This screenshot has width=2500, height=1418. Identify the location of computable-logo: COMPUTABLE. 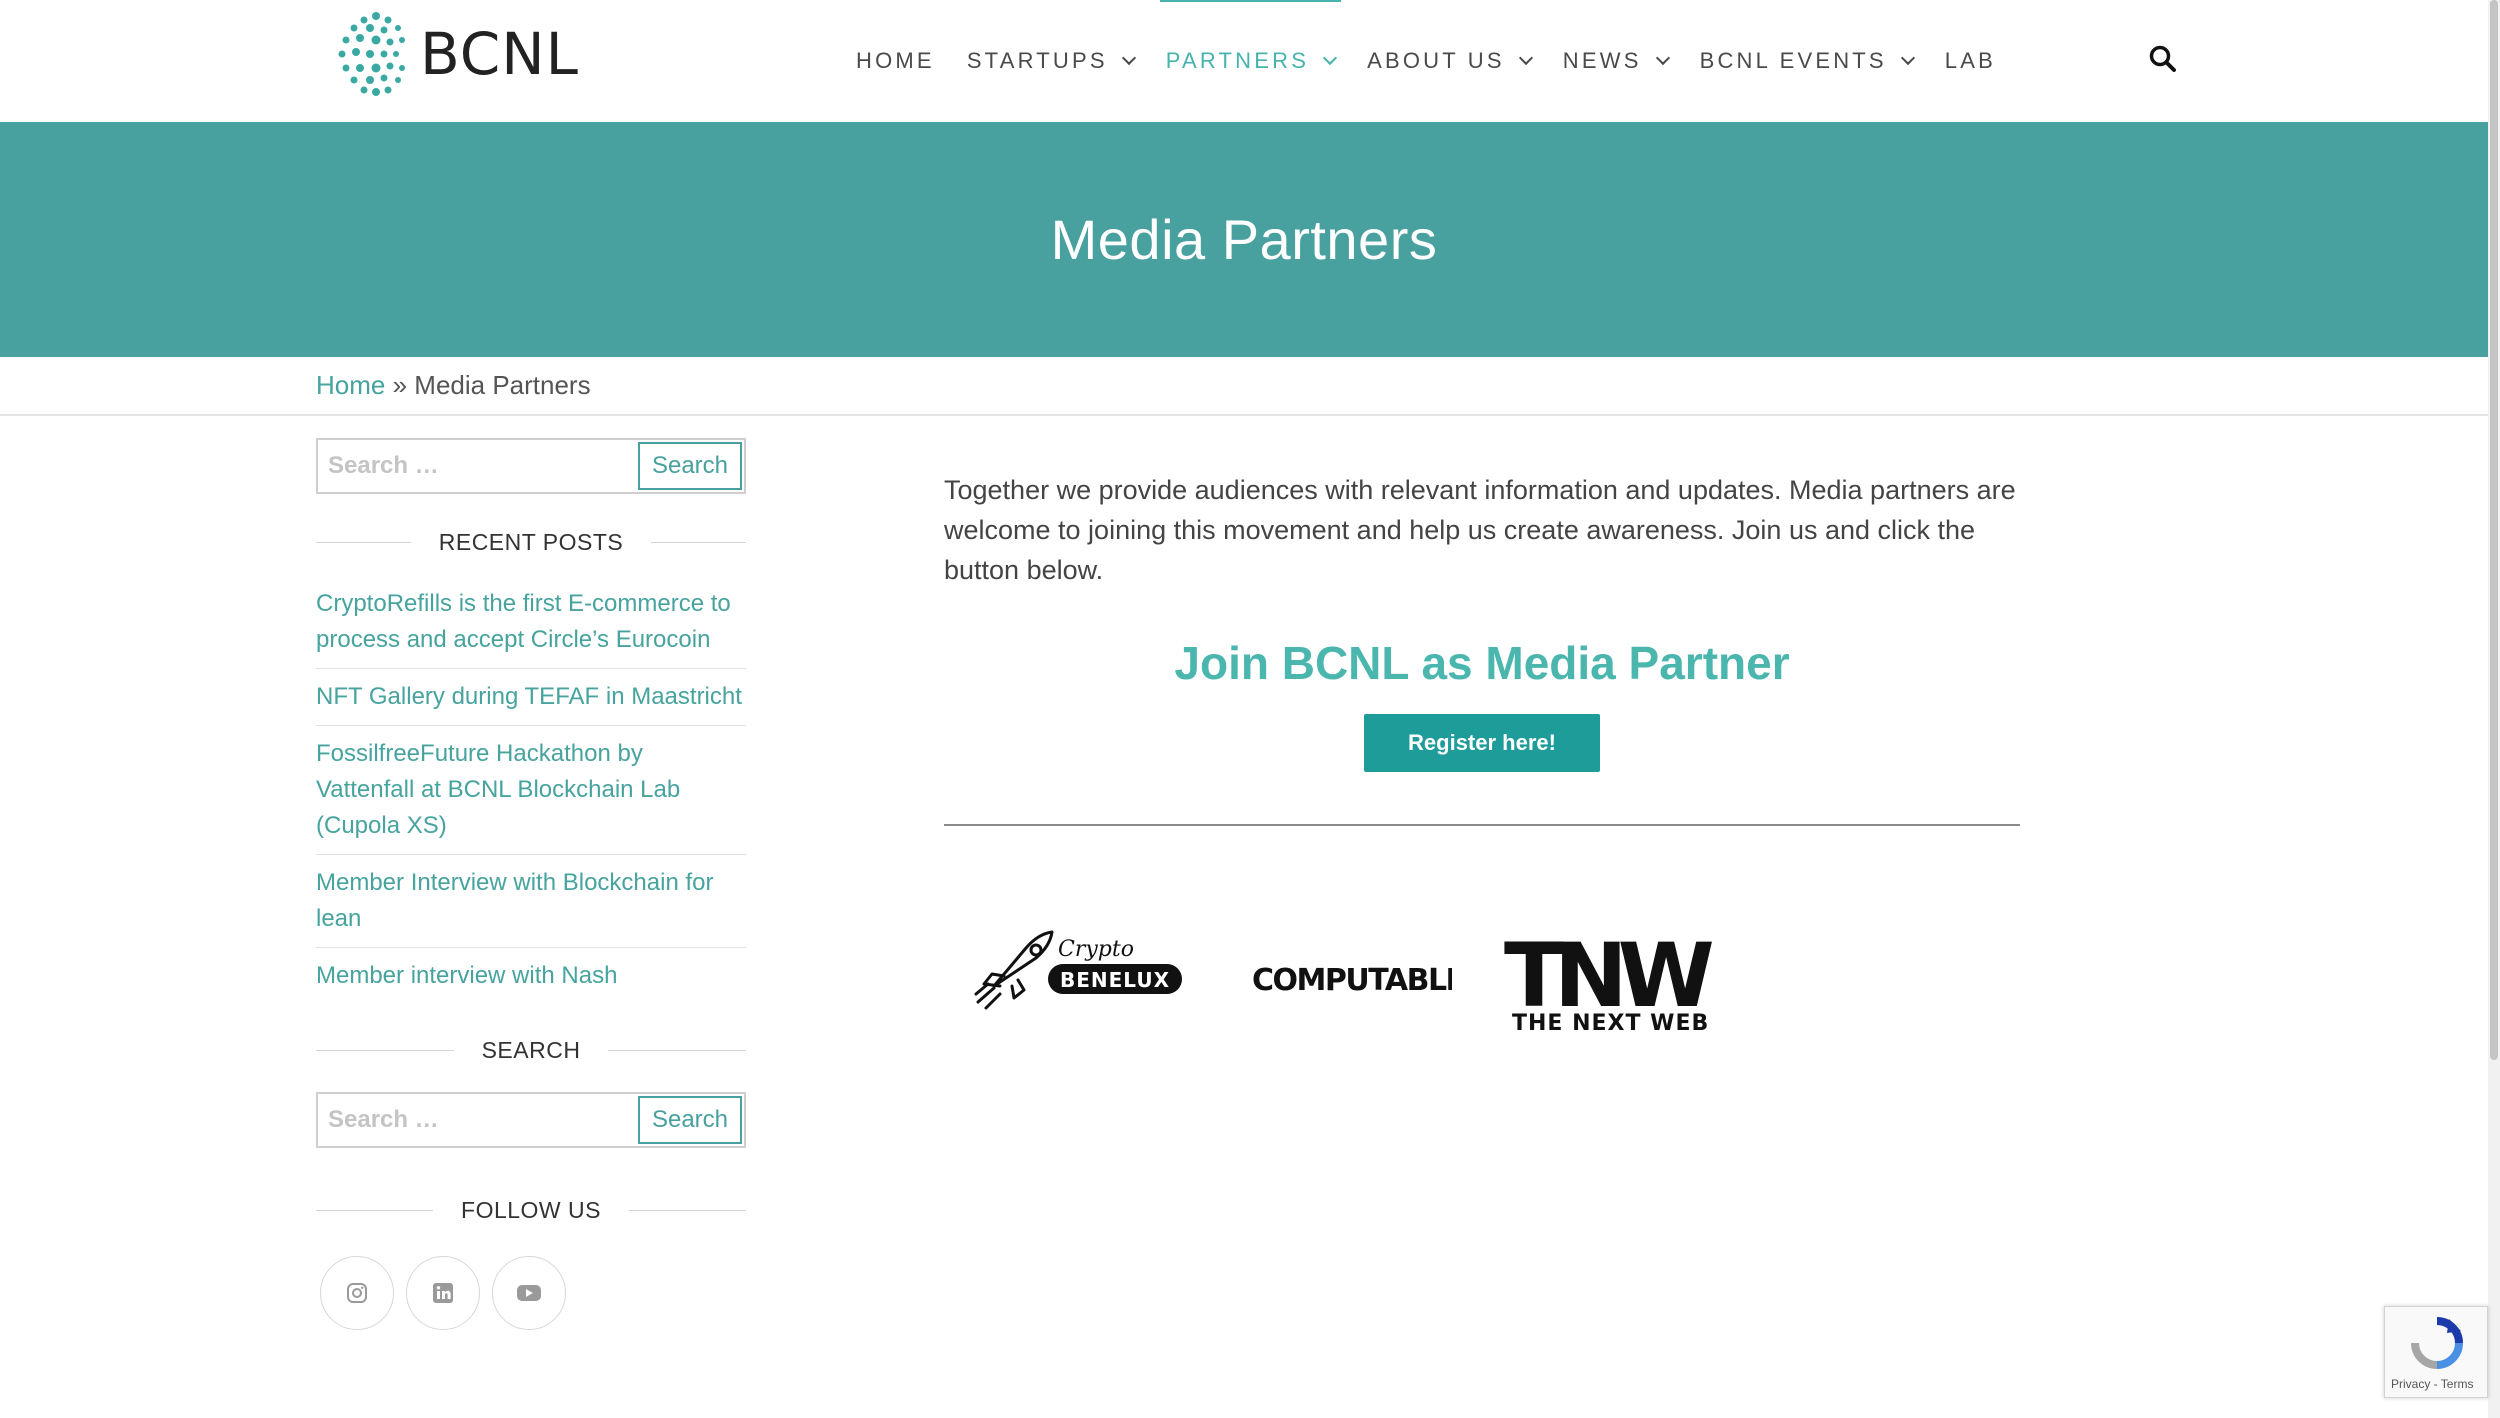
(1359, 982).